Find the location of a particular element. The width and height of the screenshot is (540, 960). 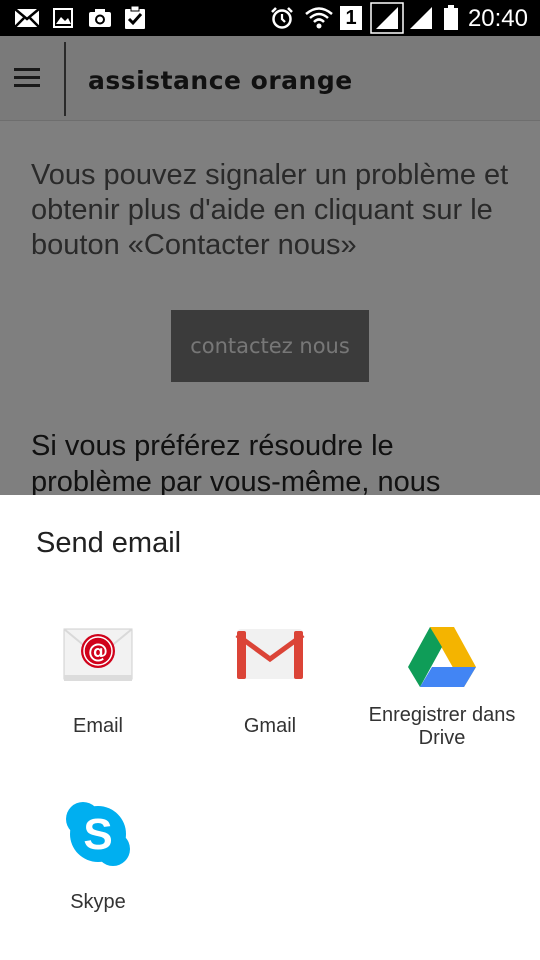

sim-label: 1 is located at coordinates (351, 18).